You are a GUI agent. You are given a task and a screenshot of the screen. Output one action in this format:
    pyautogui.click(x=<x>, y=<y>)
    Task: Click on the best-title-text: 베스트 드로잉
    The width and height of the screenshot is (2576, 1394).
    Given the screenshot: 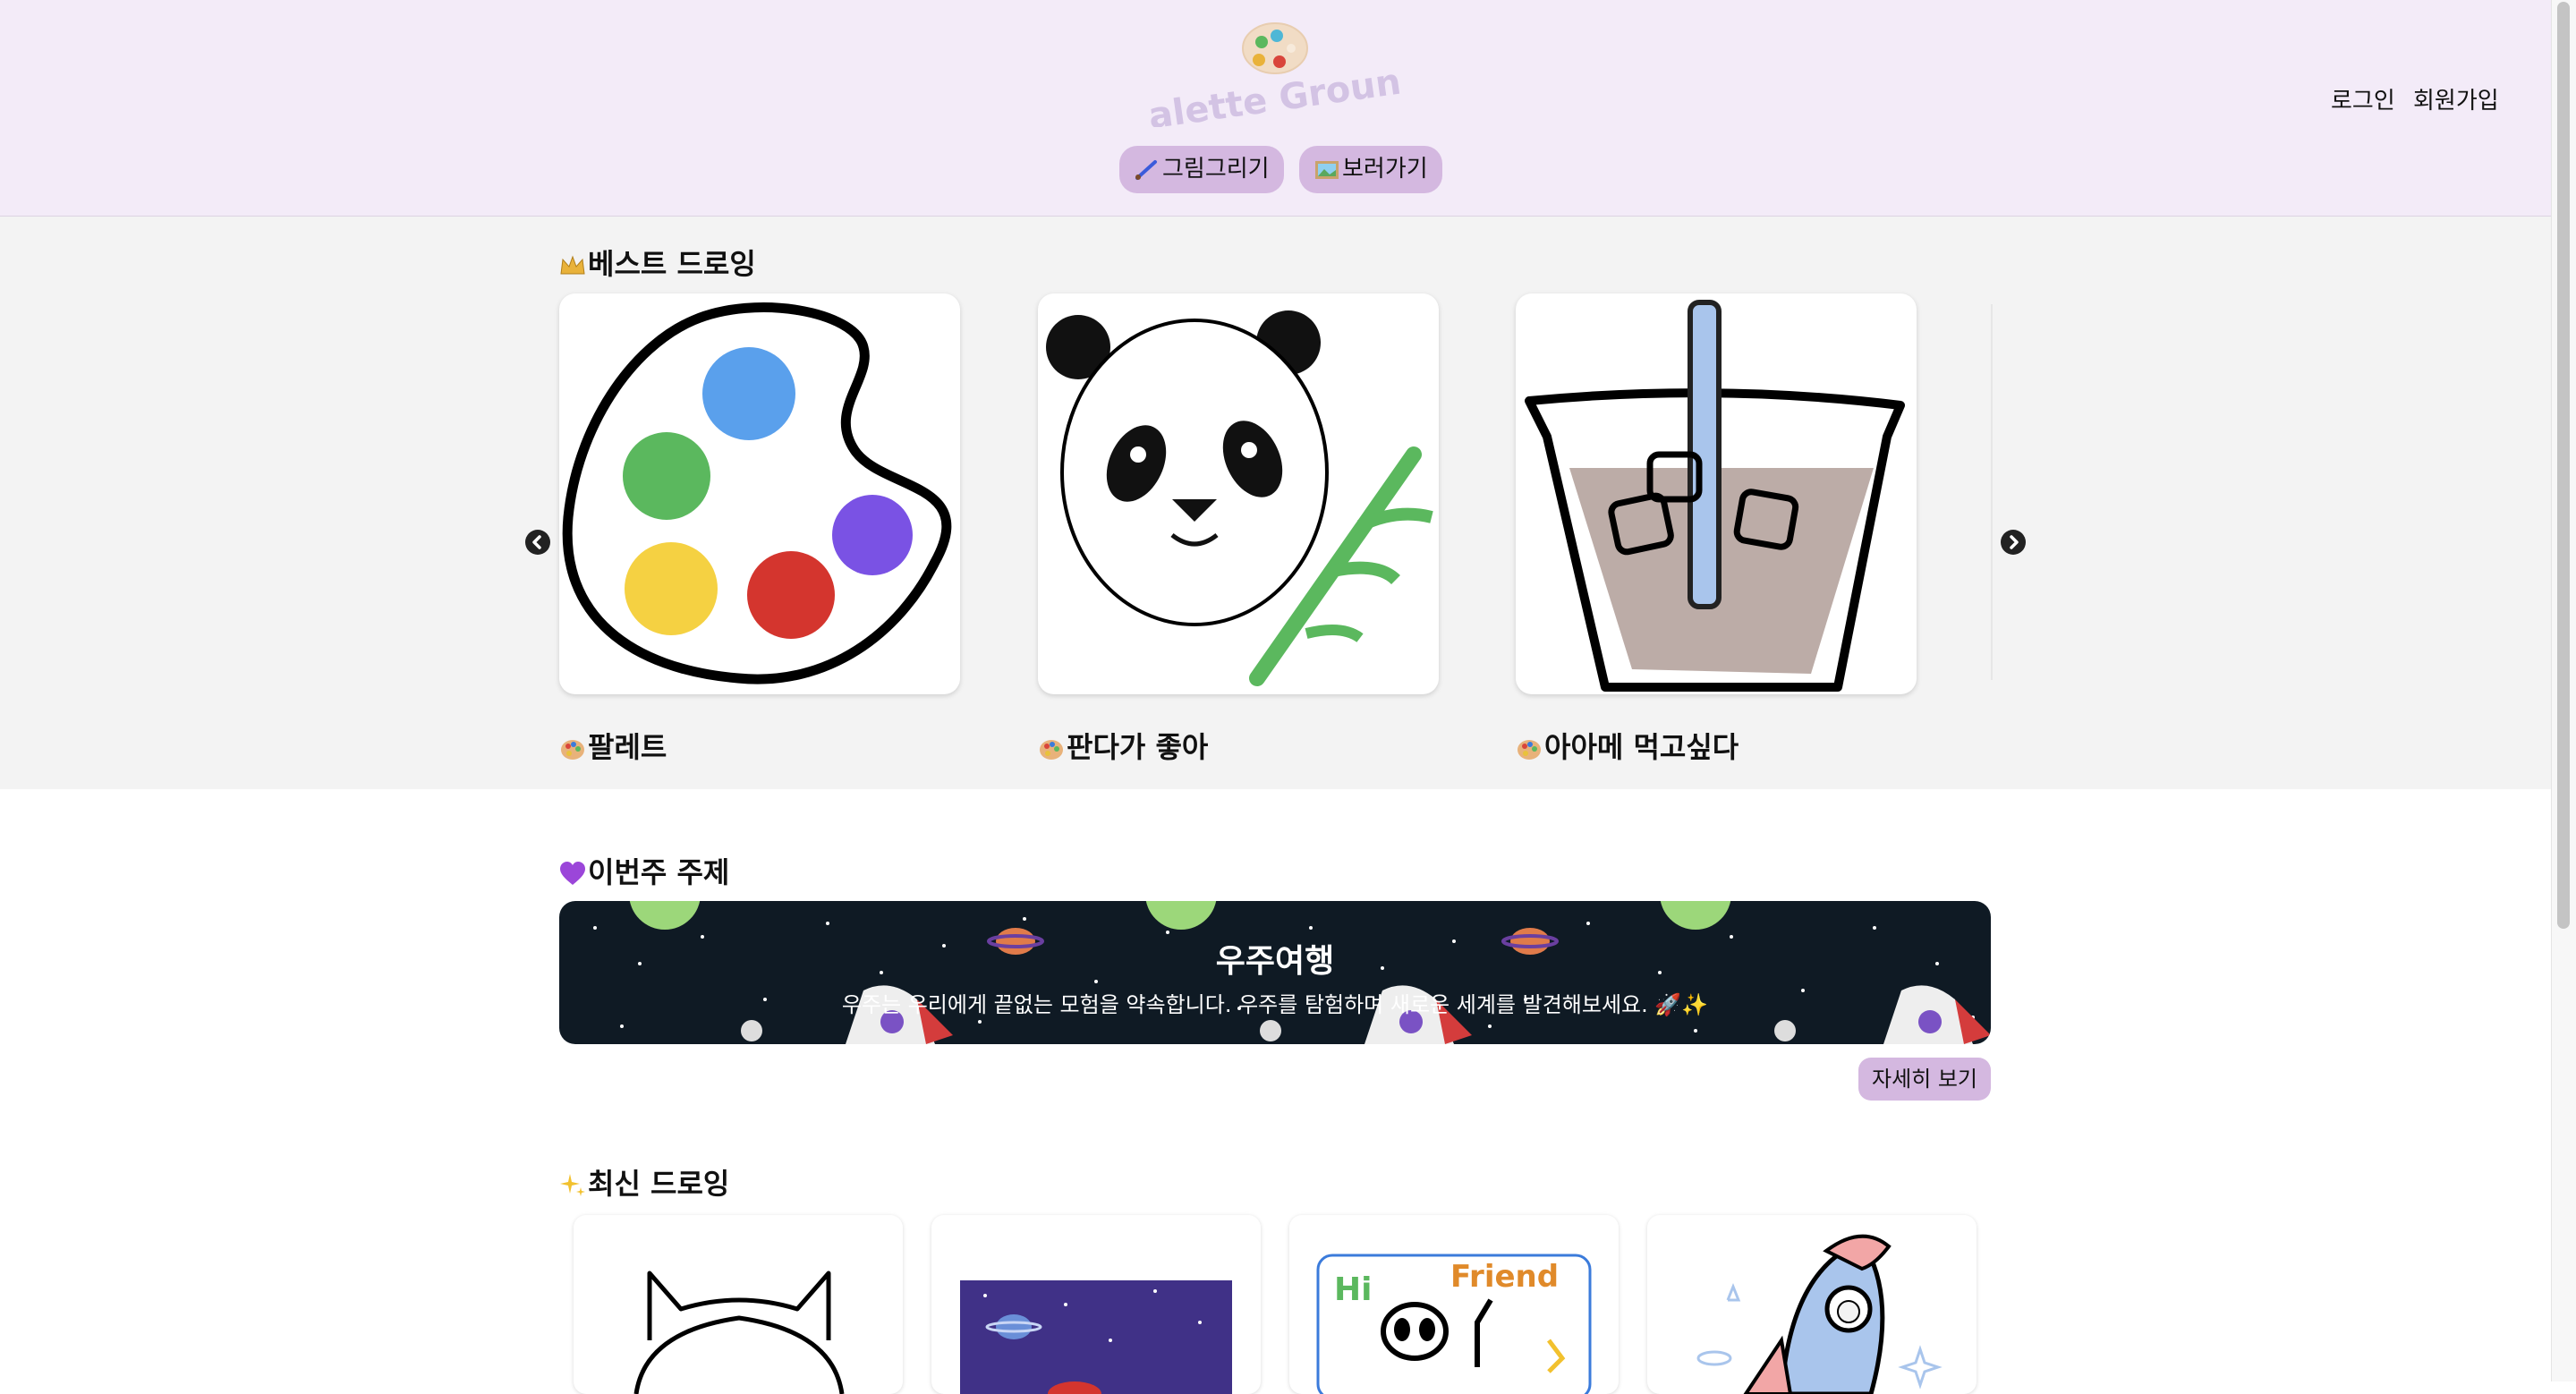 What is the action you would take?
    pyautogui.click(x=672, y=264)
    